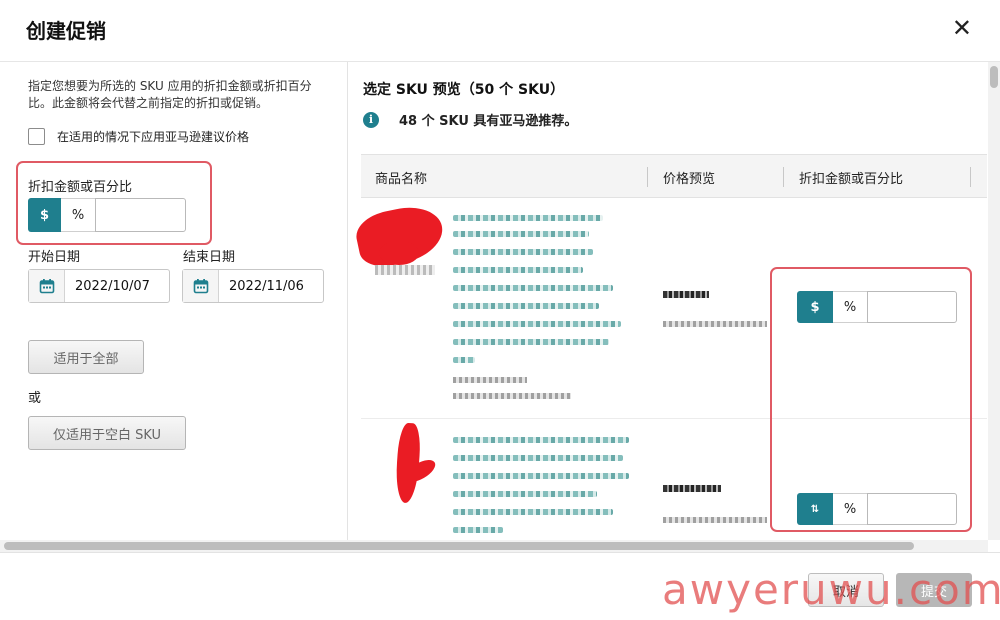 The image size is (1000, 620). What do you see at coordinates (112, 286) in the screenshot?
I see `start-date-value: 2022/10/07` at bounding box center [112, 286].